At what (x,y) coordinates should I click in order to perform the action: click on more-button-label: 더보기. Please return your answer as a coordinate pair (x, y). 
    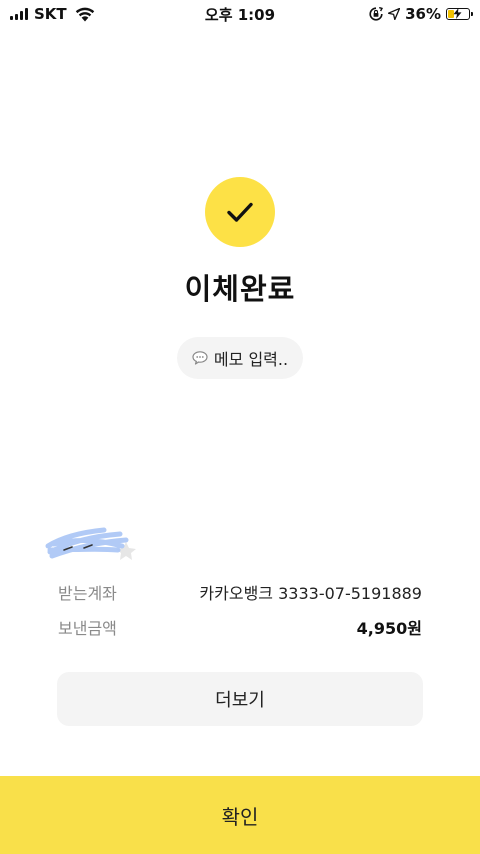
    Looking at the image, I should click on (240, 700).